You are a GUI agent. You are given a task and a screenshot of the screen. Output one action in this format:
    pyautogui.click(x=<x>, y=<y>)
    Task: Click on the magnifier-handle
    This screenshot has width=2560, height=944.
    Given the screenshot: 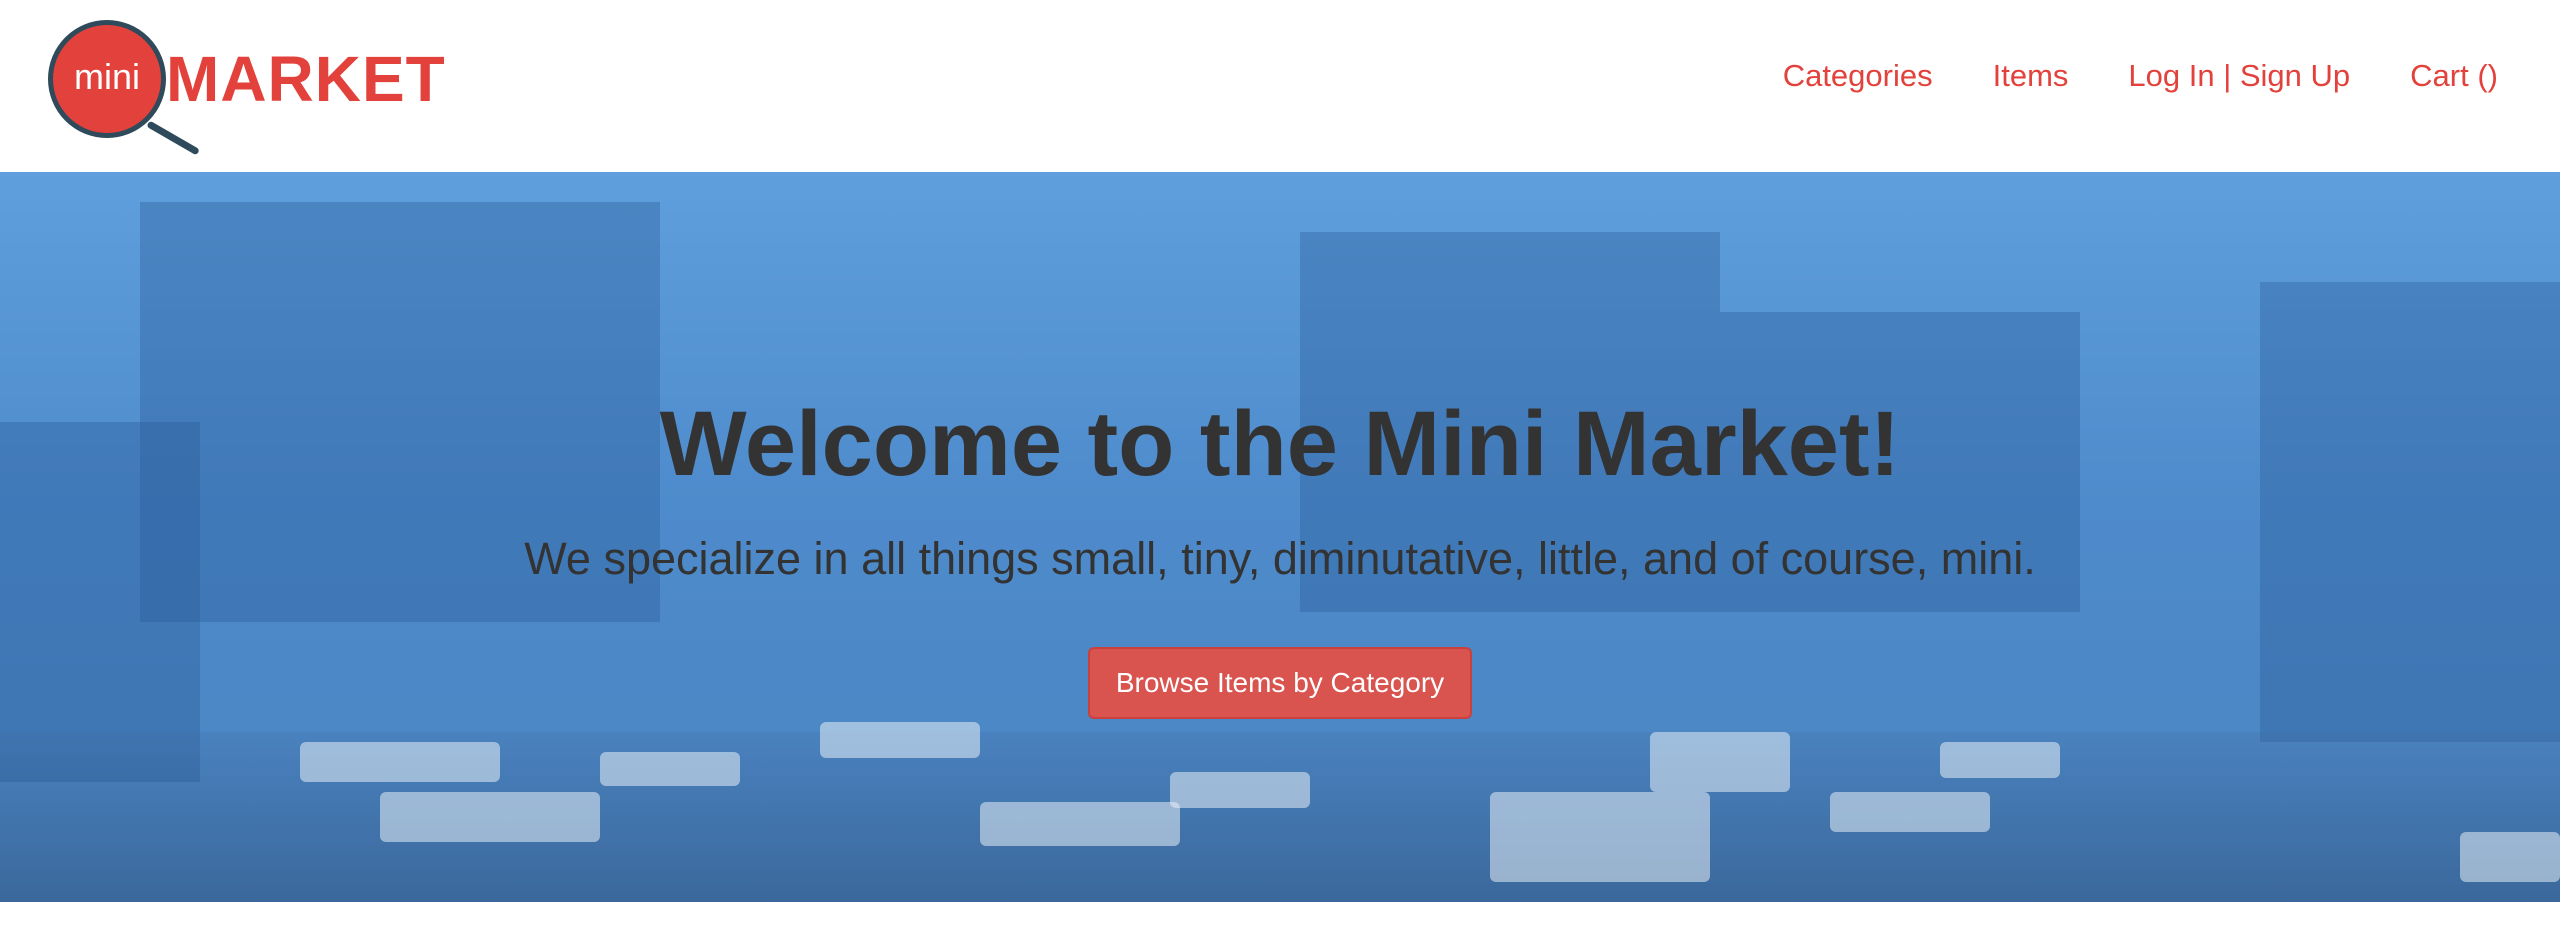 What is the action you would take?
    pyautogui.click(x=173, y=138)
    